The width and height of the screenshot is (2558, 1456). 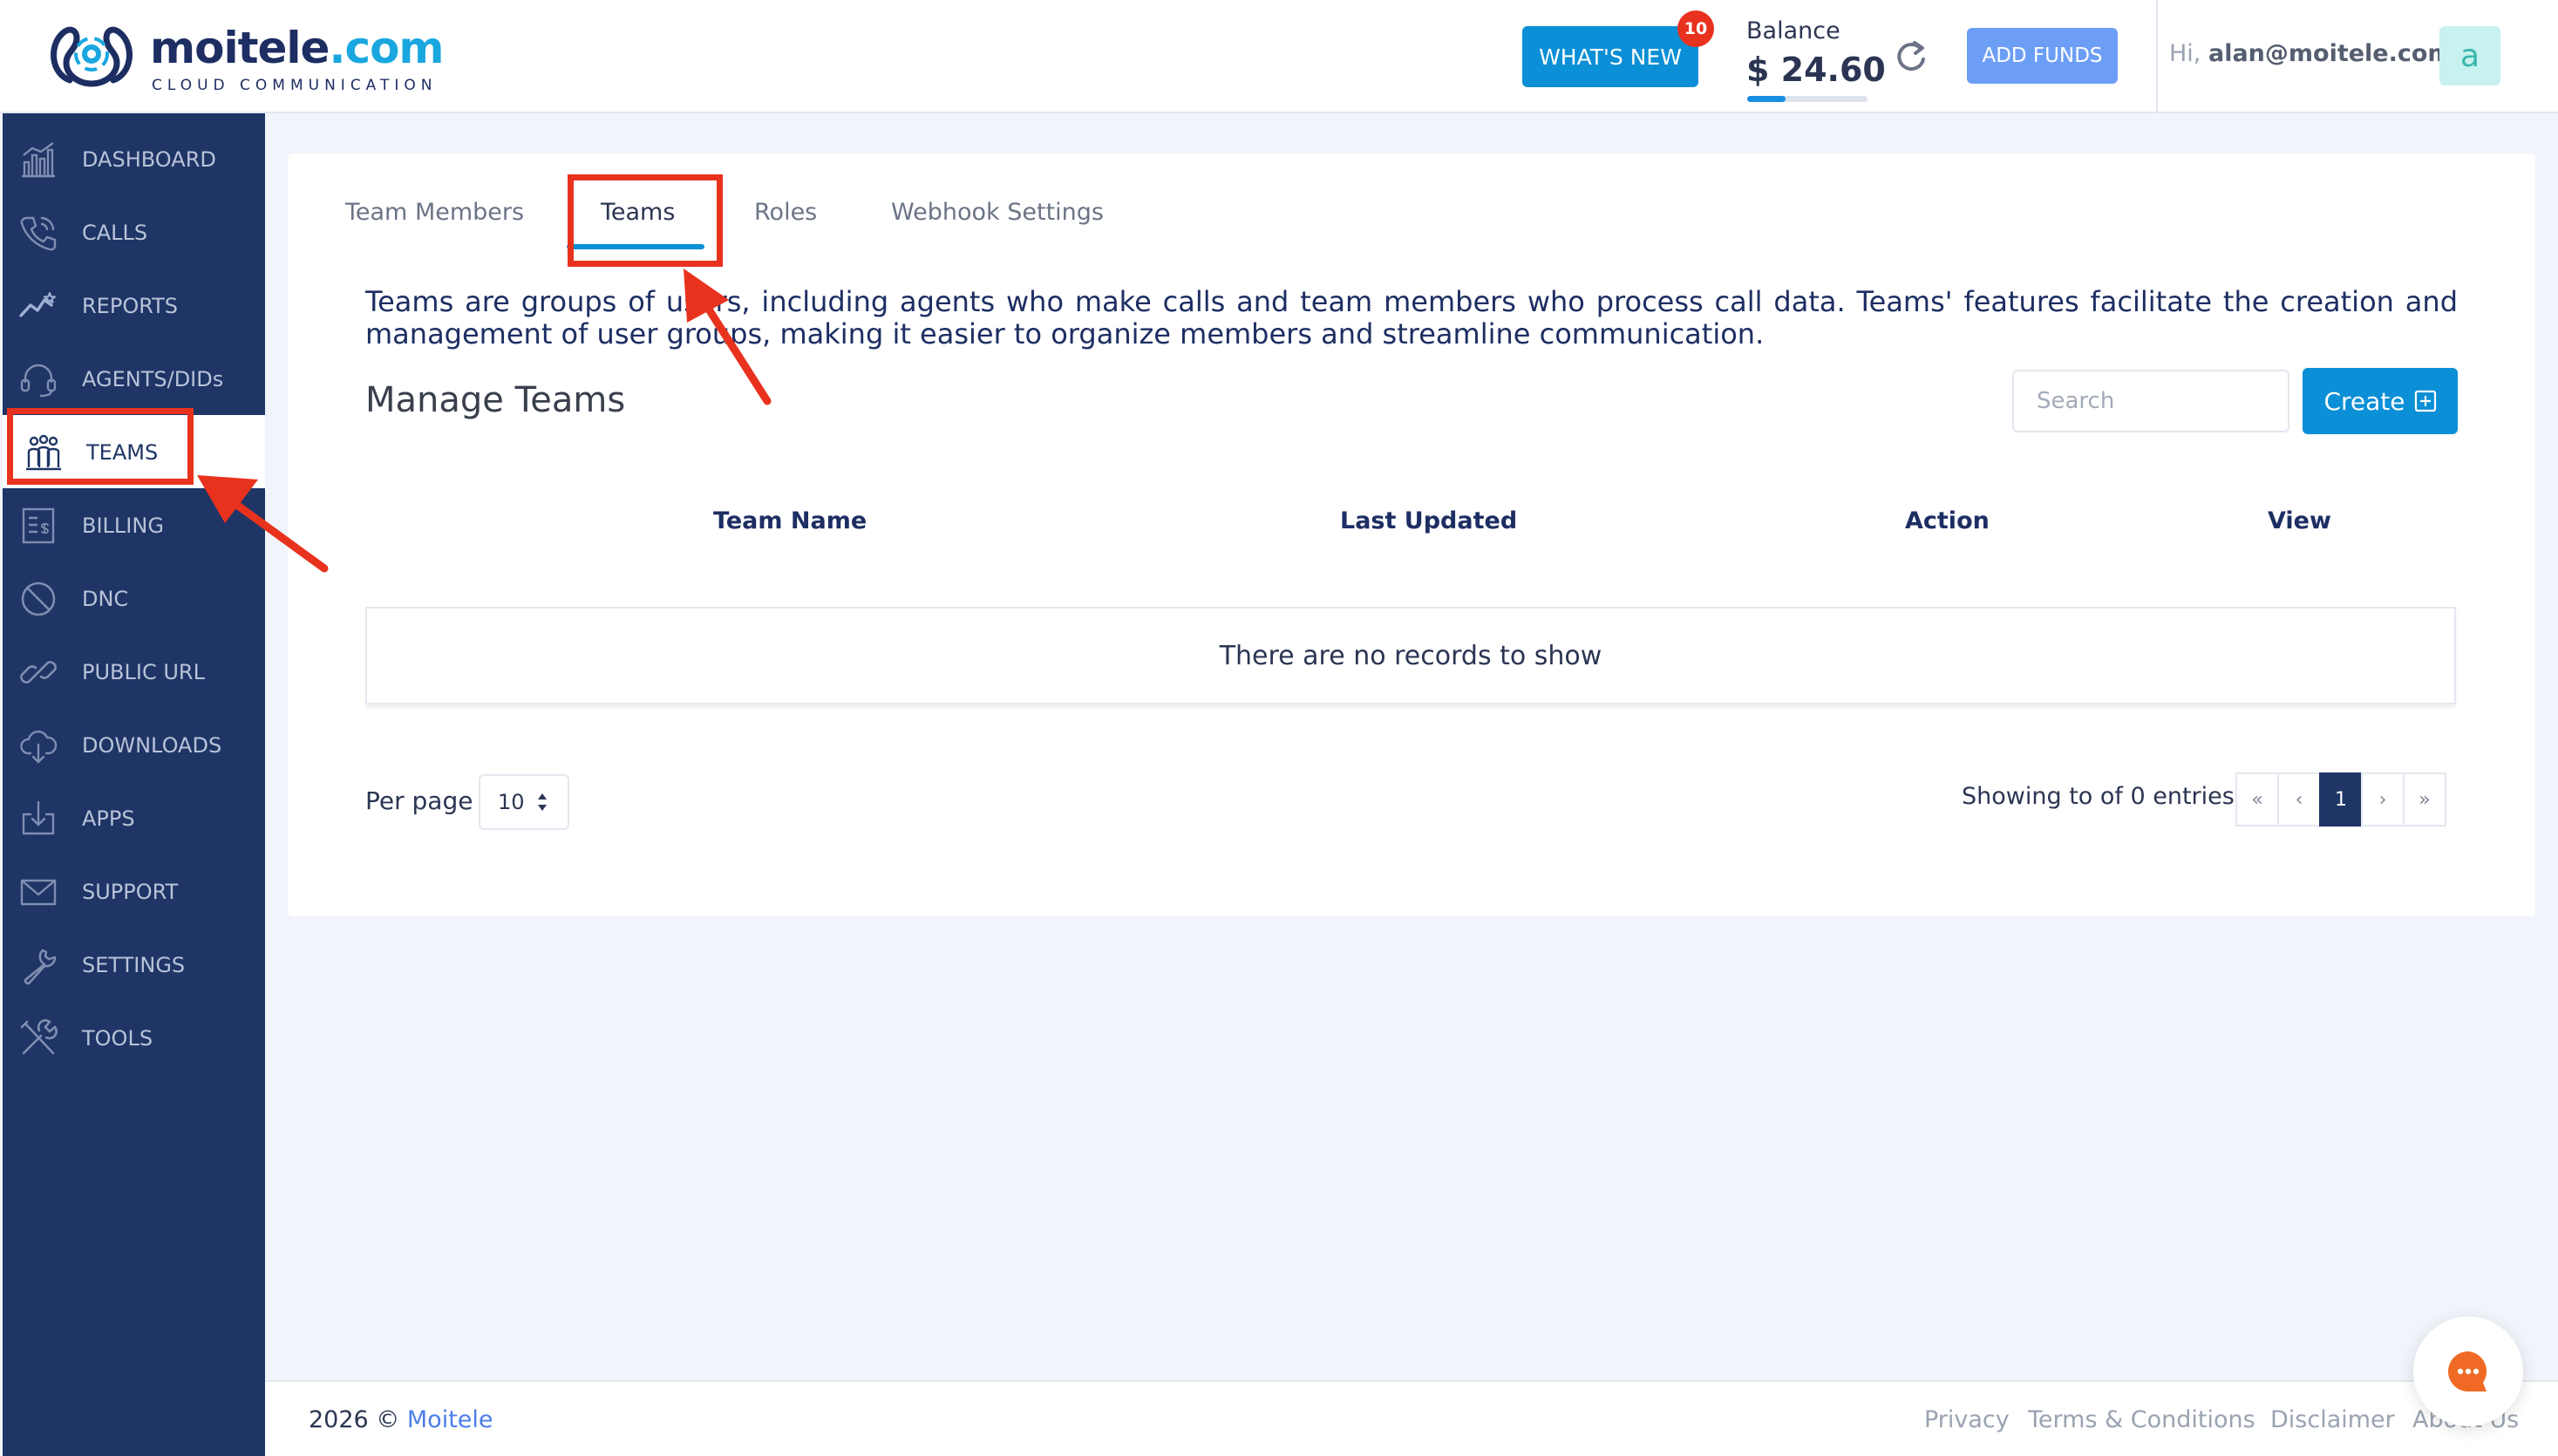 I want to click on add-funds-button: ADD FUNDS, so click(x=2042, y=56).